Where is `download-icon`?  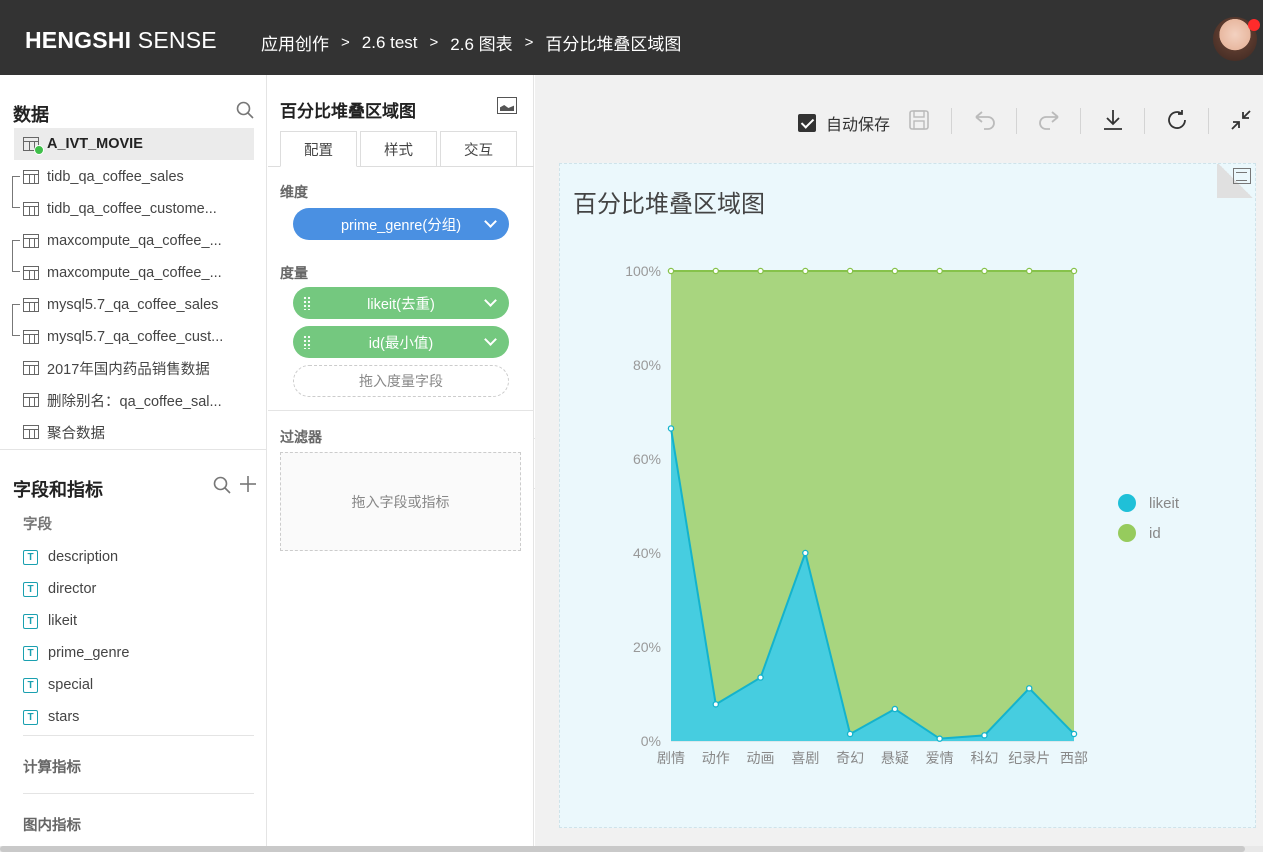 download-icon is located at coordinates (1113, 120).